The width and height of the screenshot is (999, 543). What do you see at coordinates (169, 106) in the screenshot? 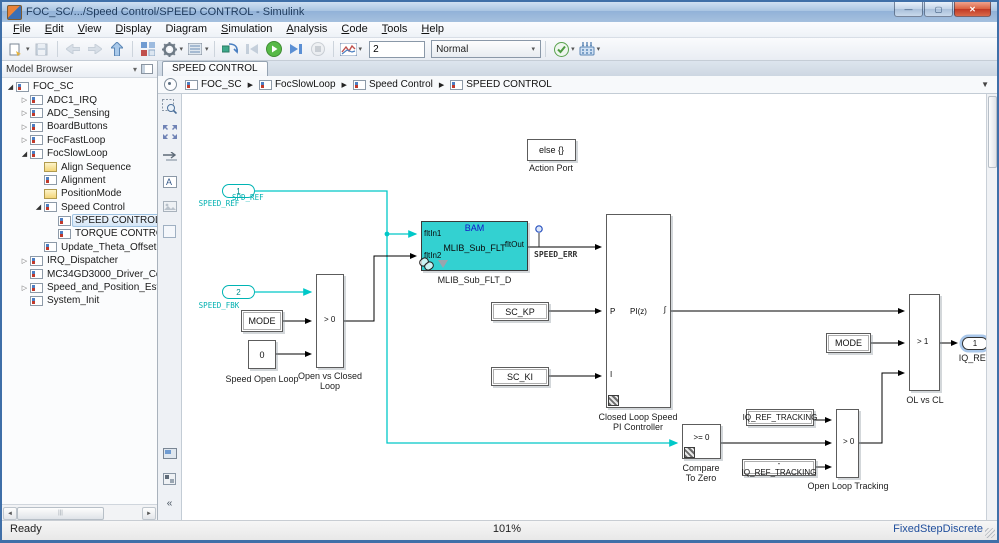
I see `zoom-select-icon` at bounding box center [169, 106].